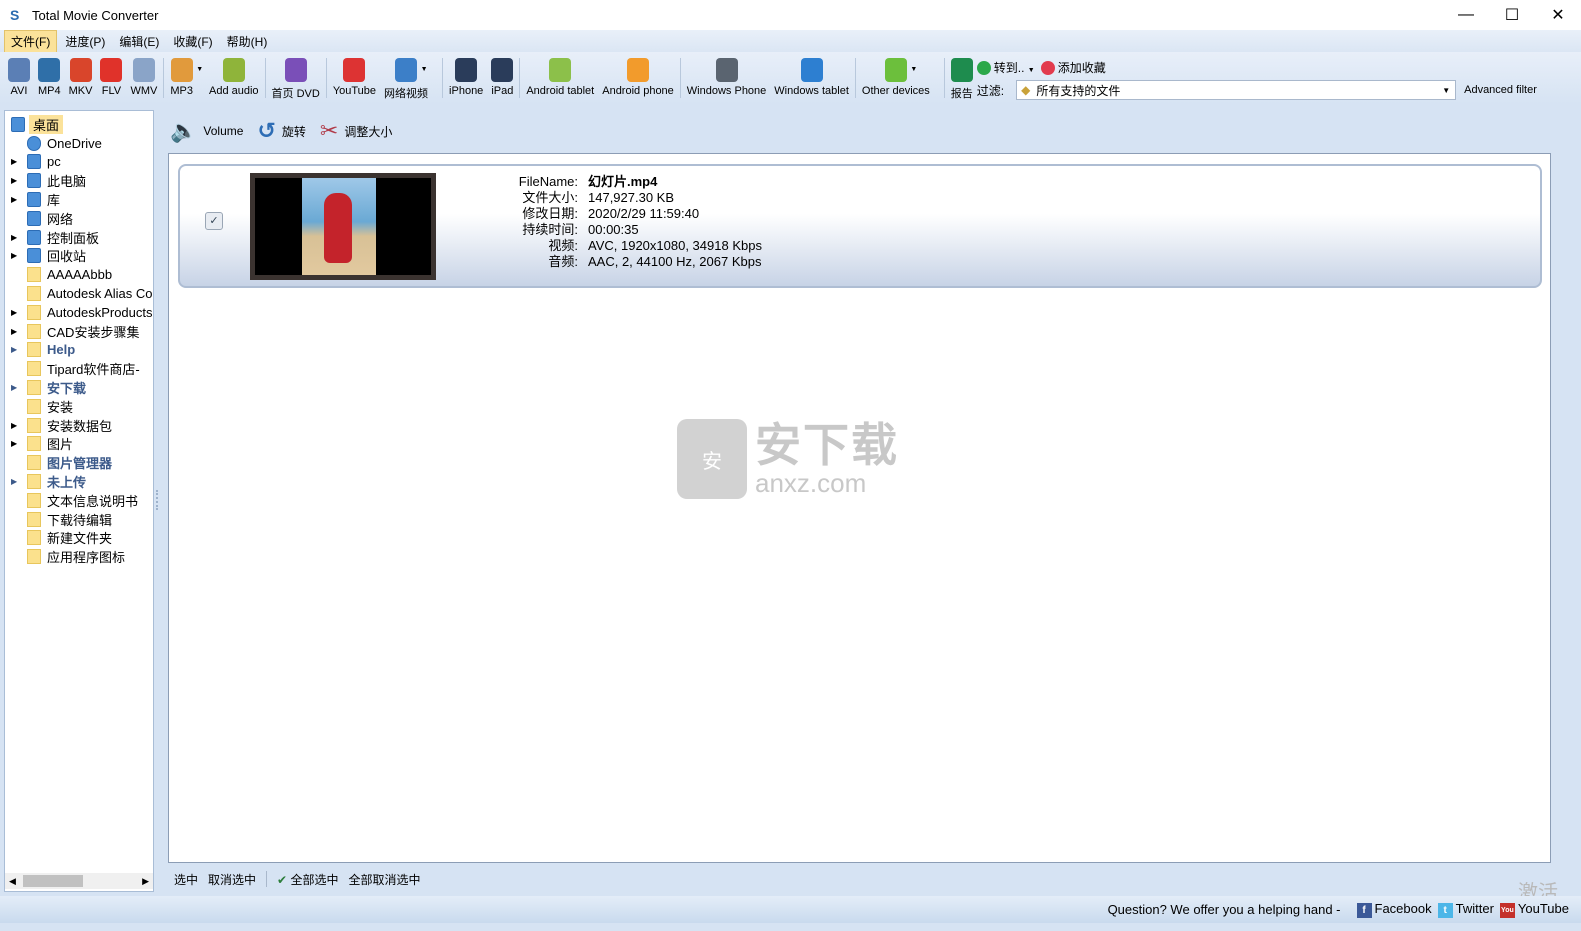 This screenshot has height=931, width=1581. Describe the element at coordinates (466, 77) in the screenshot. I see `toolbar-button-iphone: iPhone` at that location.